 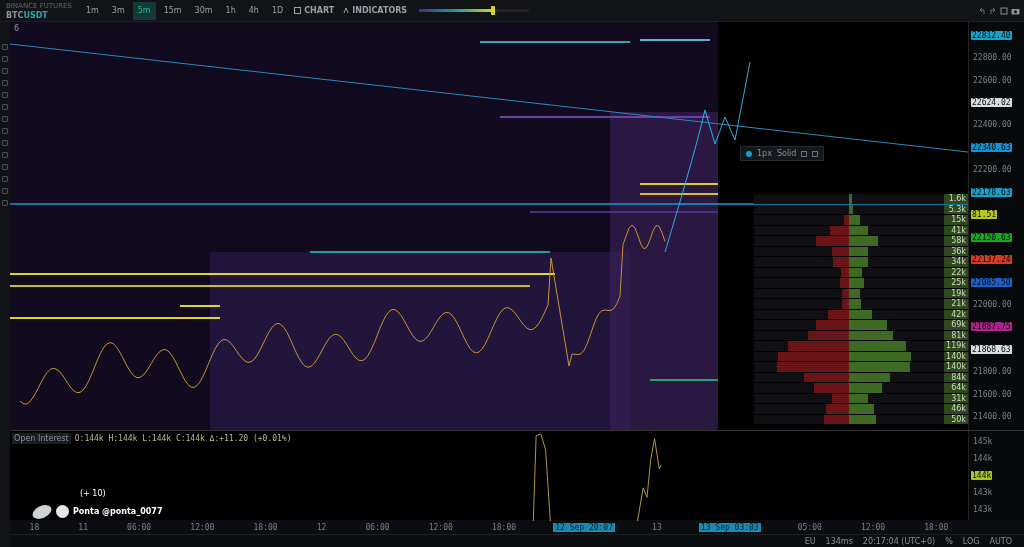 I want to click on volume-label: 21k, so click(x=956, y=304).